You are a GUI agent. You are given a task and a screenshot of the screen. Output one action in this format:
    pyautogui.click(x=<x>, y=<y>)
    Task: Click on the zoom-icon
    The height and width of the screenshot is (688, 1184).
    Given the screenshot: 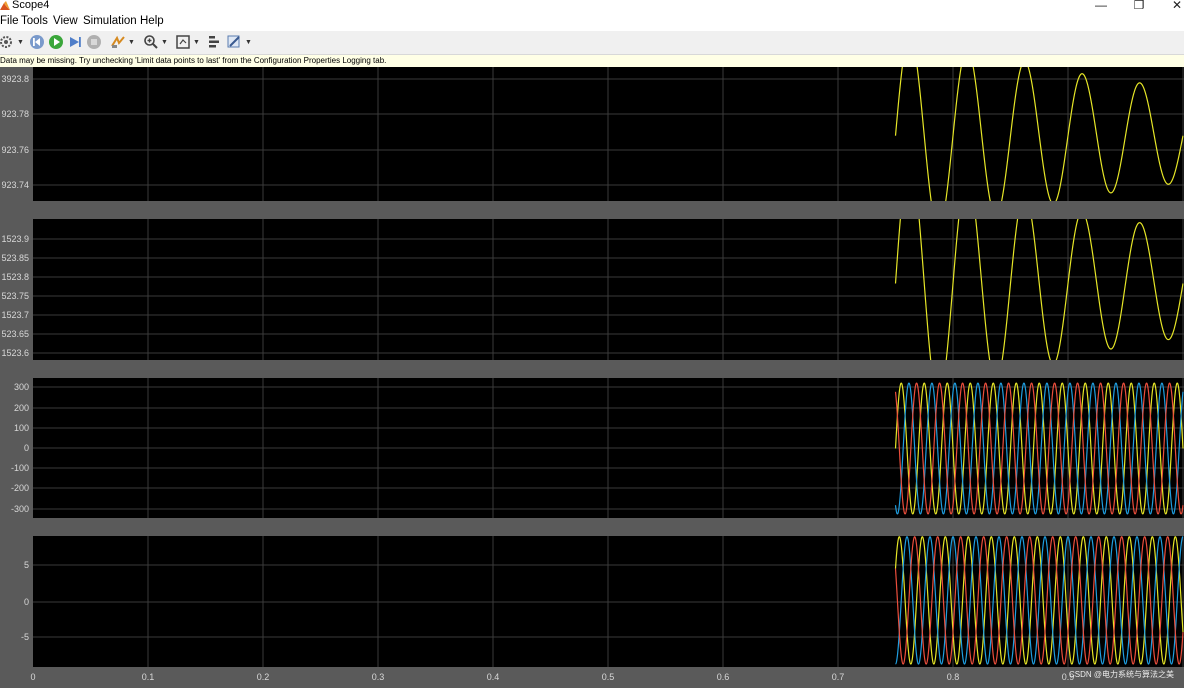 What is the action you would take?
    pyautogui.click(x=151, y=42)
    